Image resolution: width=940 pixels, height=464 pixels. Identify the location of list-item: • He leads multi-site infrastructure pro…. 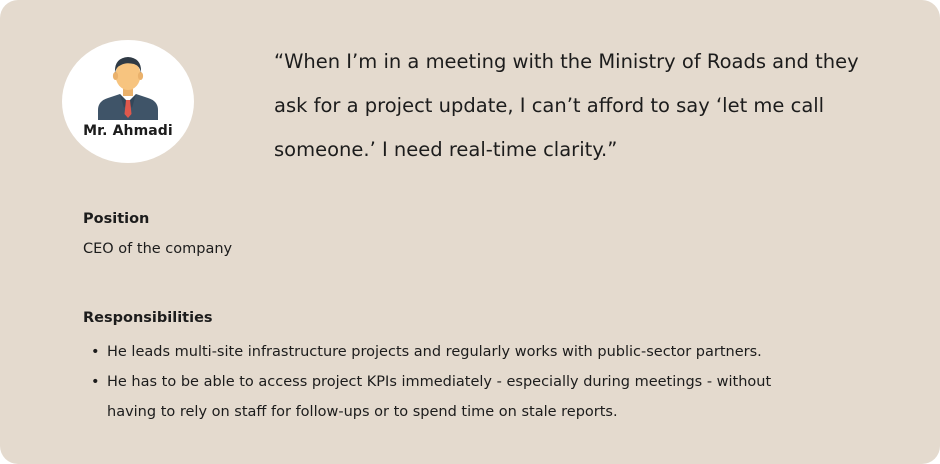
(443, 352).